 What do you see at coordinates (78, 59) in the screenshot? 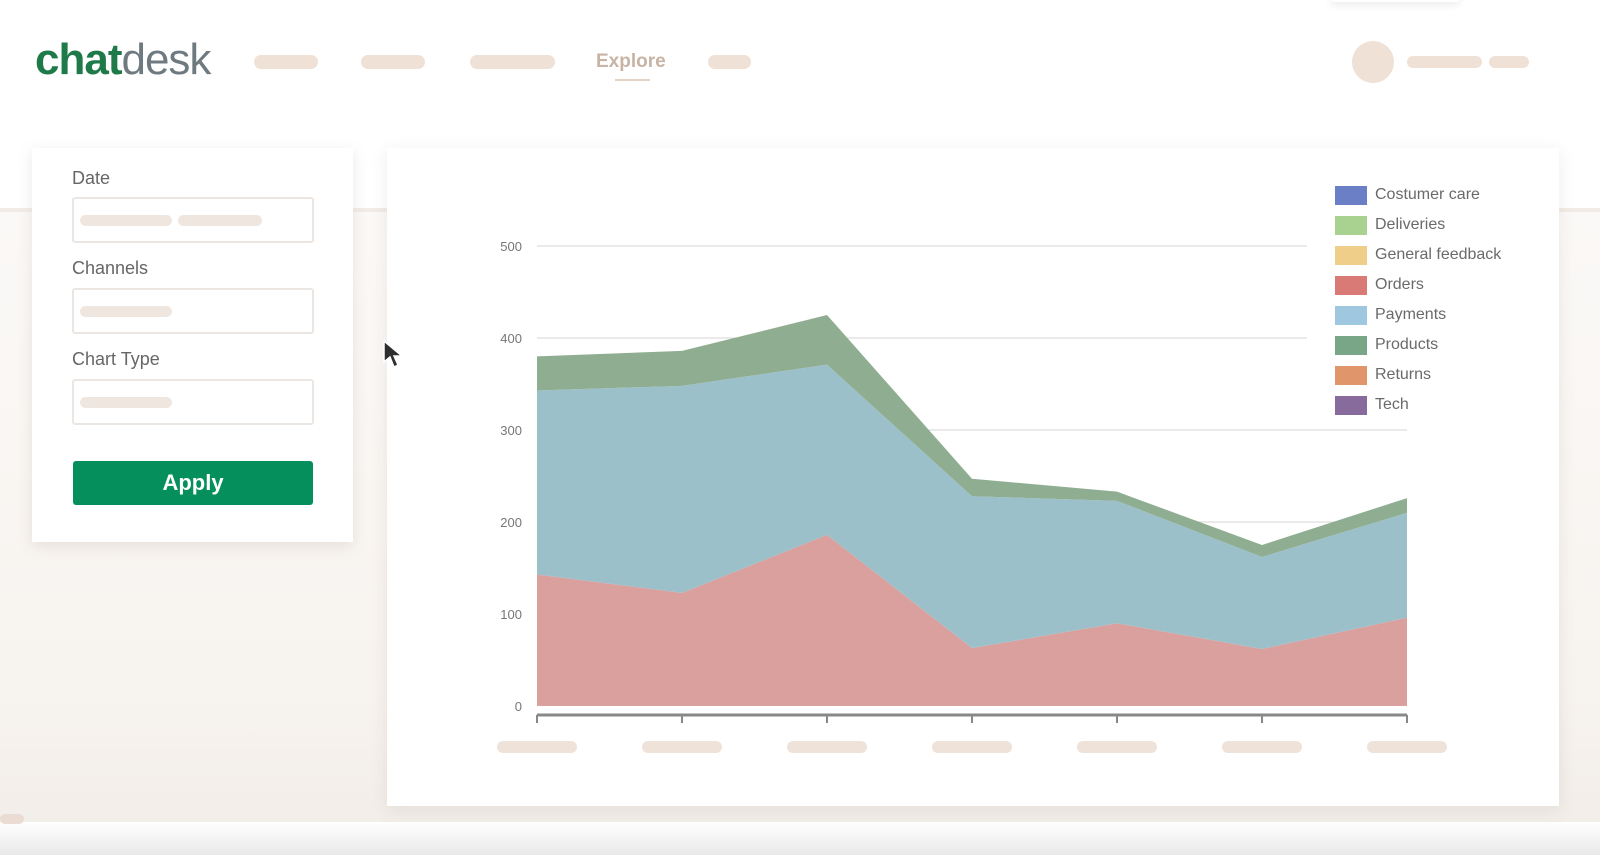
I see `logo-chat-text: chat` at bounding box center [78, 59].